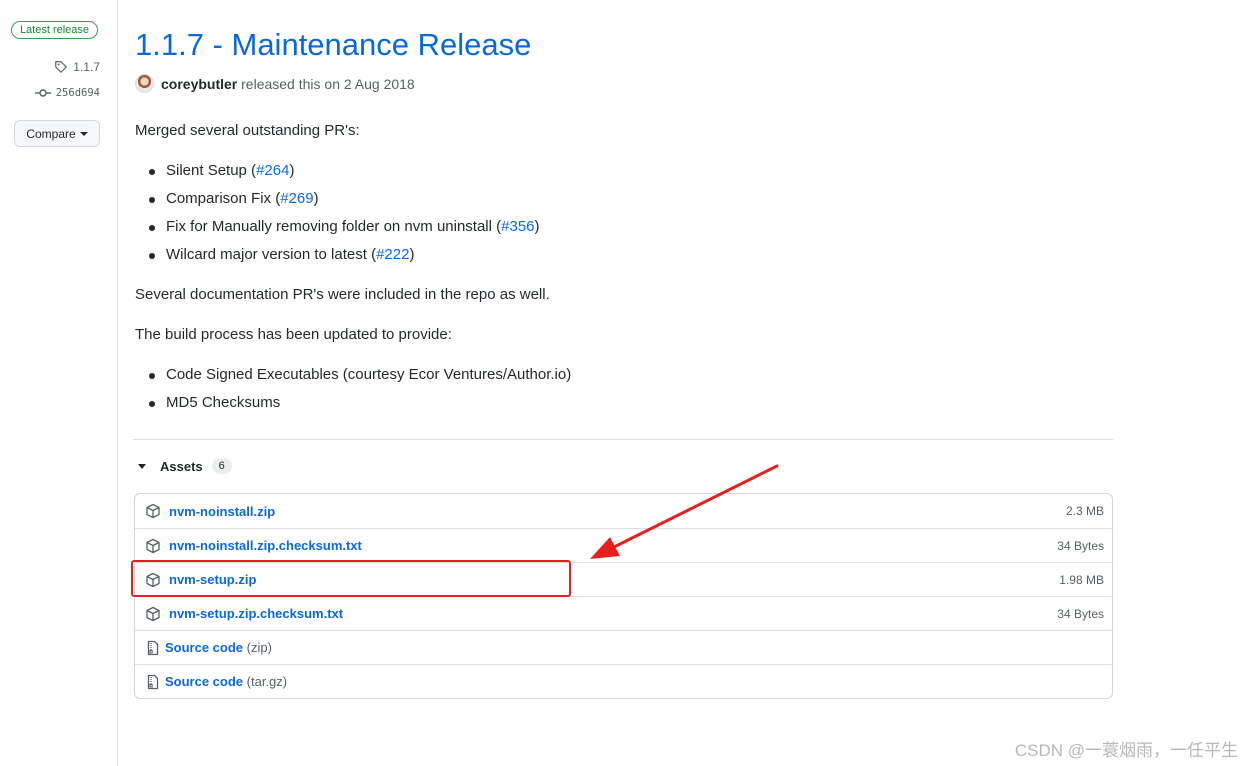  I want to click on asset-link: nvm-noinstall.zip.checksum.txt, so click(265, 545).